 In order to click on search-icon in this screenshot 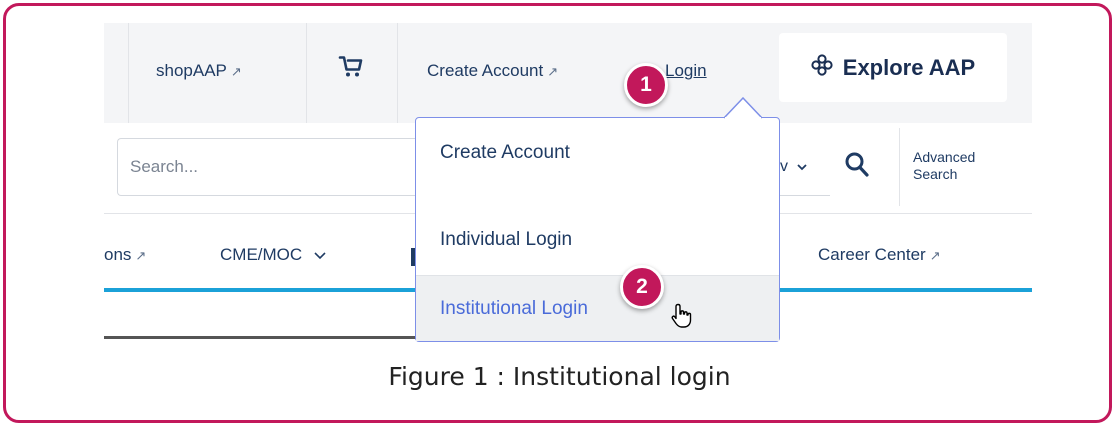, I will do `click(857, 167)`.